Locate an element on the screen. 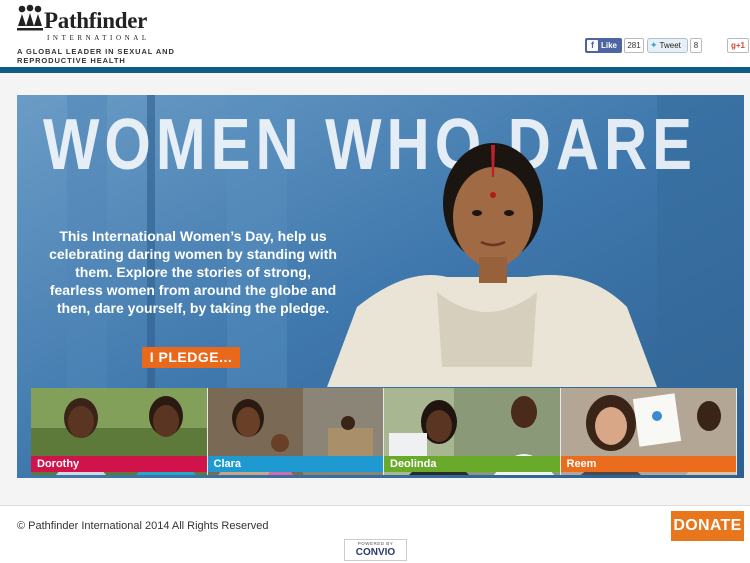 The image size is (750, 563). story-tile-dorothy: Dorothy is located at coordinates (119, 431).